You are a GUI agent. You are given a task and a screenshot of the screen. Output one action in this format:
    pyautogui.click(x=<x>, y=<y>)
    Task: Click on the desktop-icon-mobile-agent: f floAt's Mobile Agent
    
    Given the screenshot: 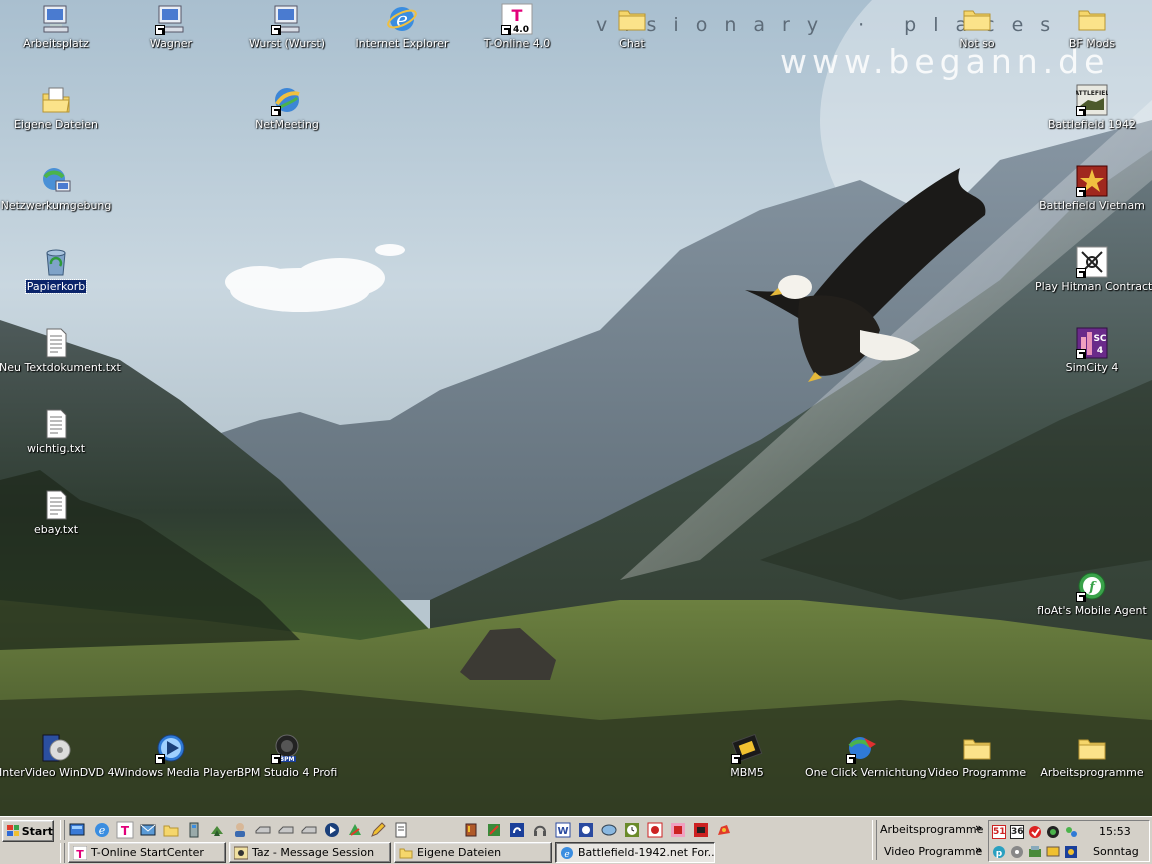 What is the action you would take?
    pyautogui.click(x=1092, y=593)
    